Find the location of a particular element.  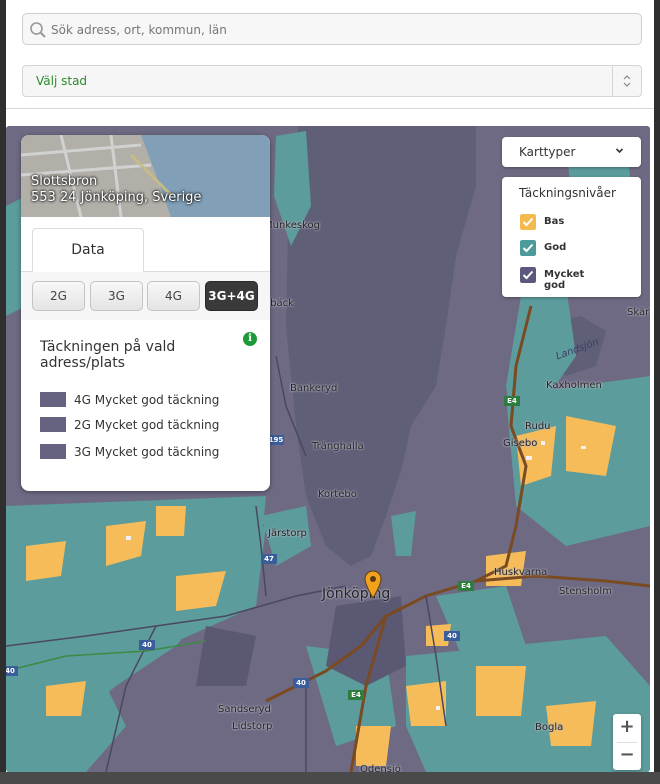

tech-button-3g-4g: 3G+4G is located at coordinates (231, 296).